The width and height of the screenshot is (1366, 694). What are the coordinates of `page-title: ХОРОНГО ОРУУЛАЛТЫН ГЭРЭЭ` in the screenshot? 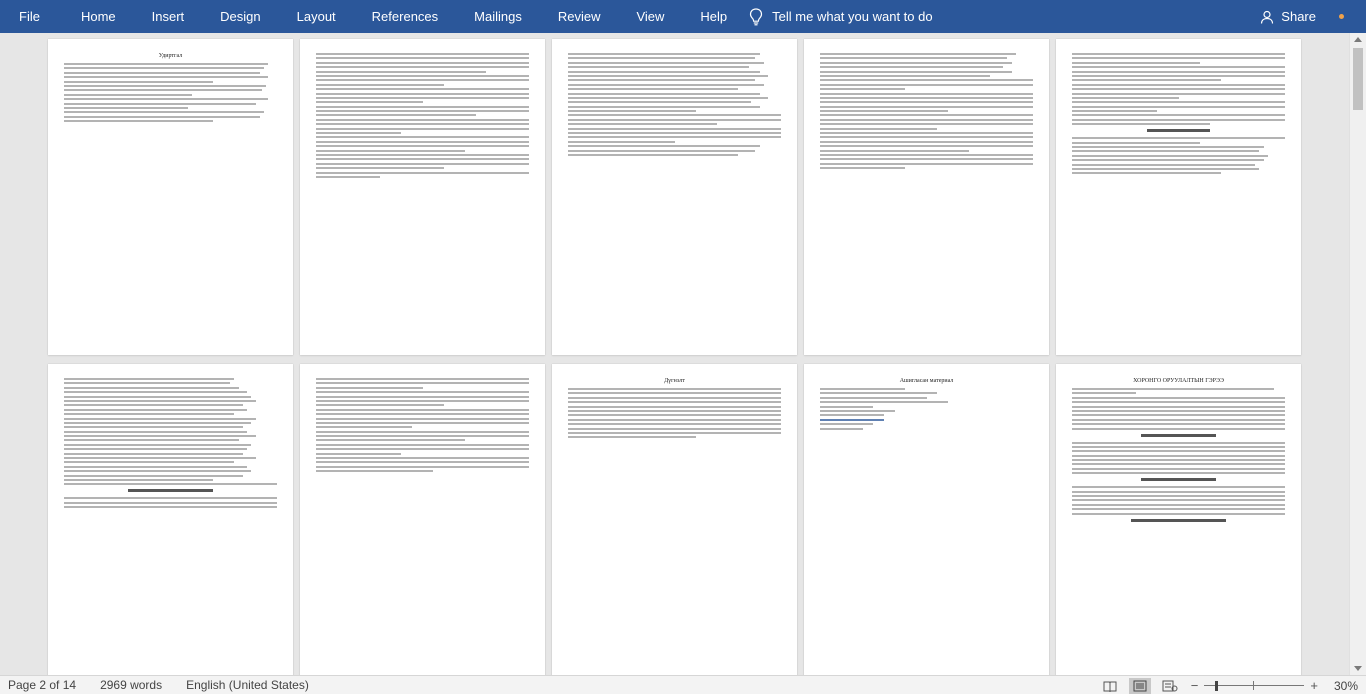 It's located at (1178, 381).